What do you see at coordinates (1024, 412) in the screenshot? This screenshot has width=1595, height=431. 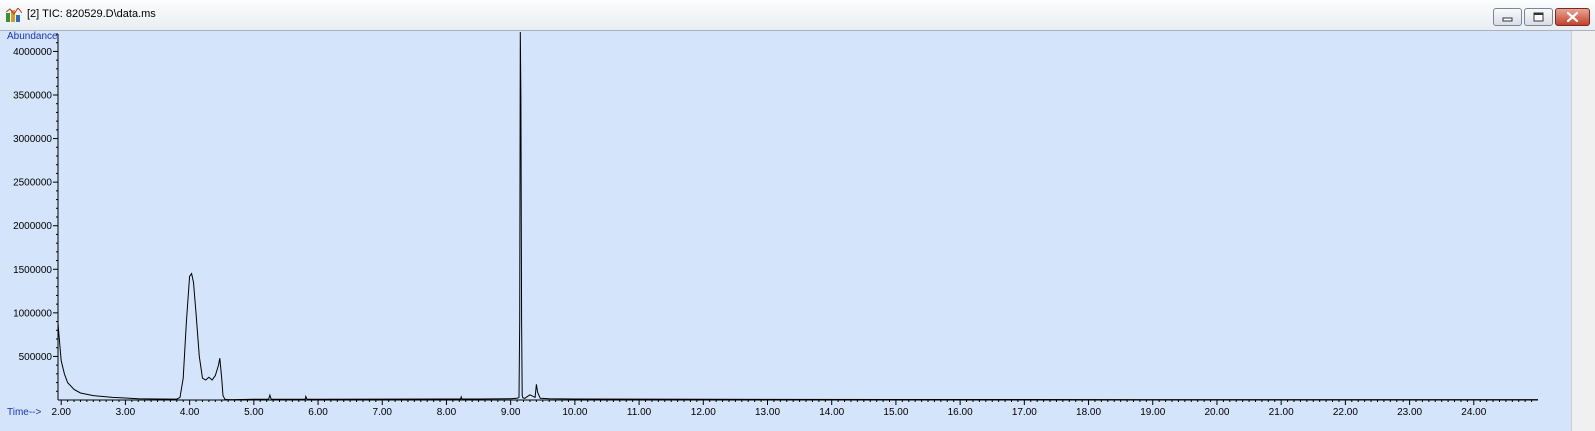 I see `x-tick-label: 17.00` at bounding box center [1024, 412].